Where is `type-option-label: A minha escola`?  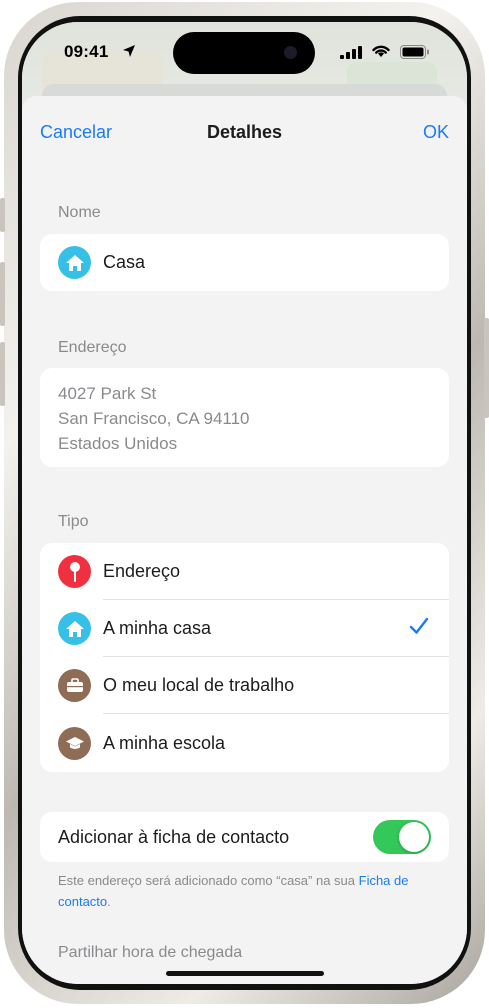
type-option-label: A minha escola is located at coordinates (164, 743).